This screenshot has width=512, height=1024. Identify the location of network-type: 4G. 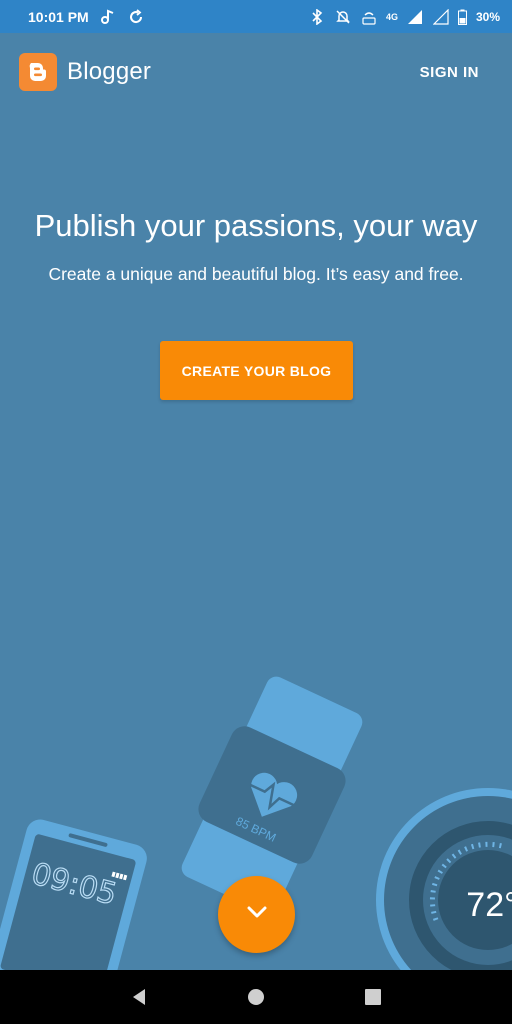
(391, 16).